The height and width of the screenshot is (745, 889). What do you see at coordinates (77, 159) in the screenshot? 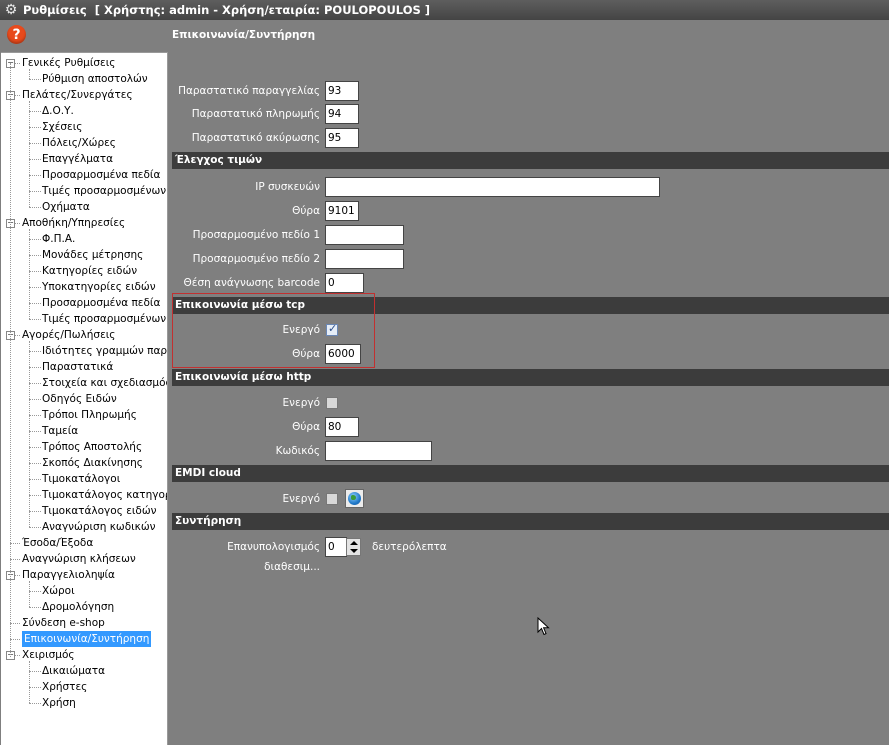
I see `tree-item: Επαγγέλματα` at bounding box center [77, 159].